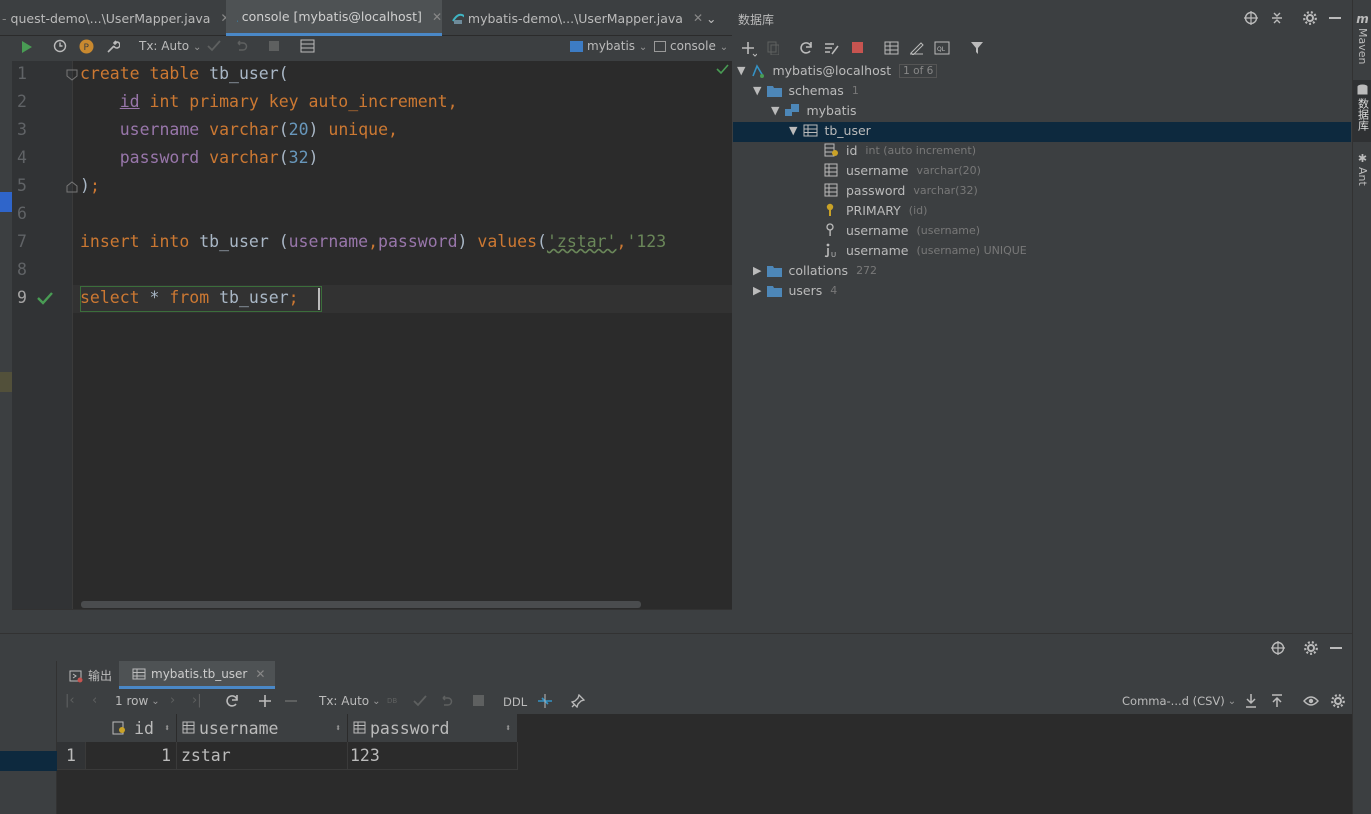 The width and height of the screenshot is (1371, 814). Describe the element at coordinates (189, 297) in the screenshot. I see `code-line: select * from tb_user;` at that location.